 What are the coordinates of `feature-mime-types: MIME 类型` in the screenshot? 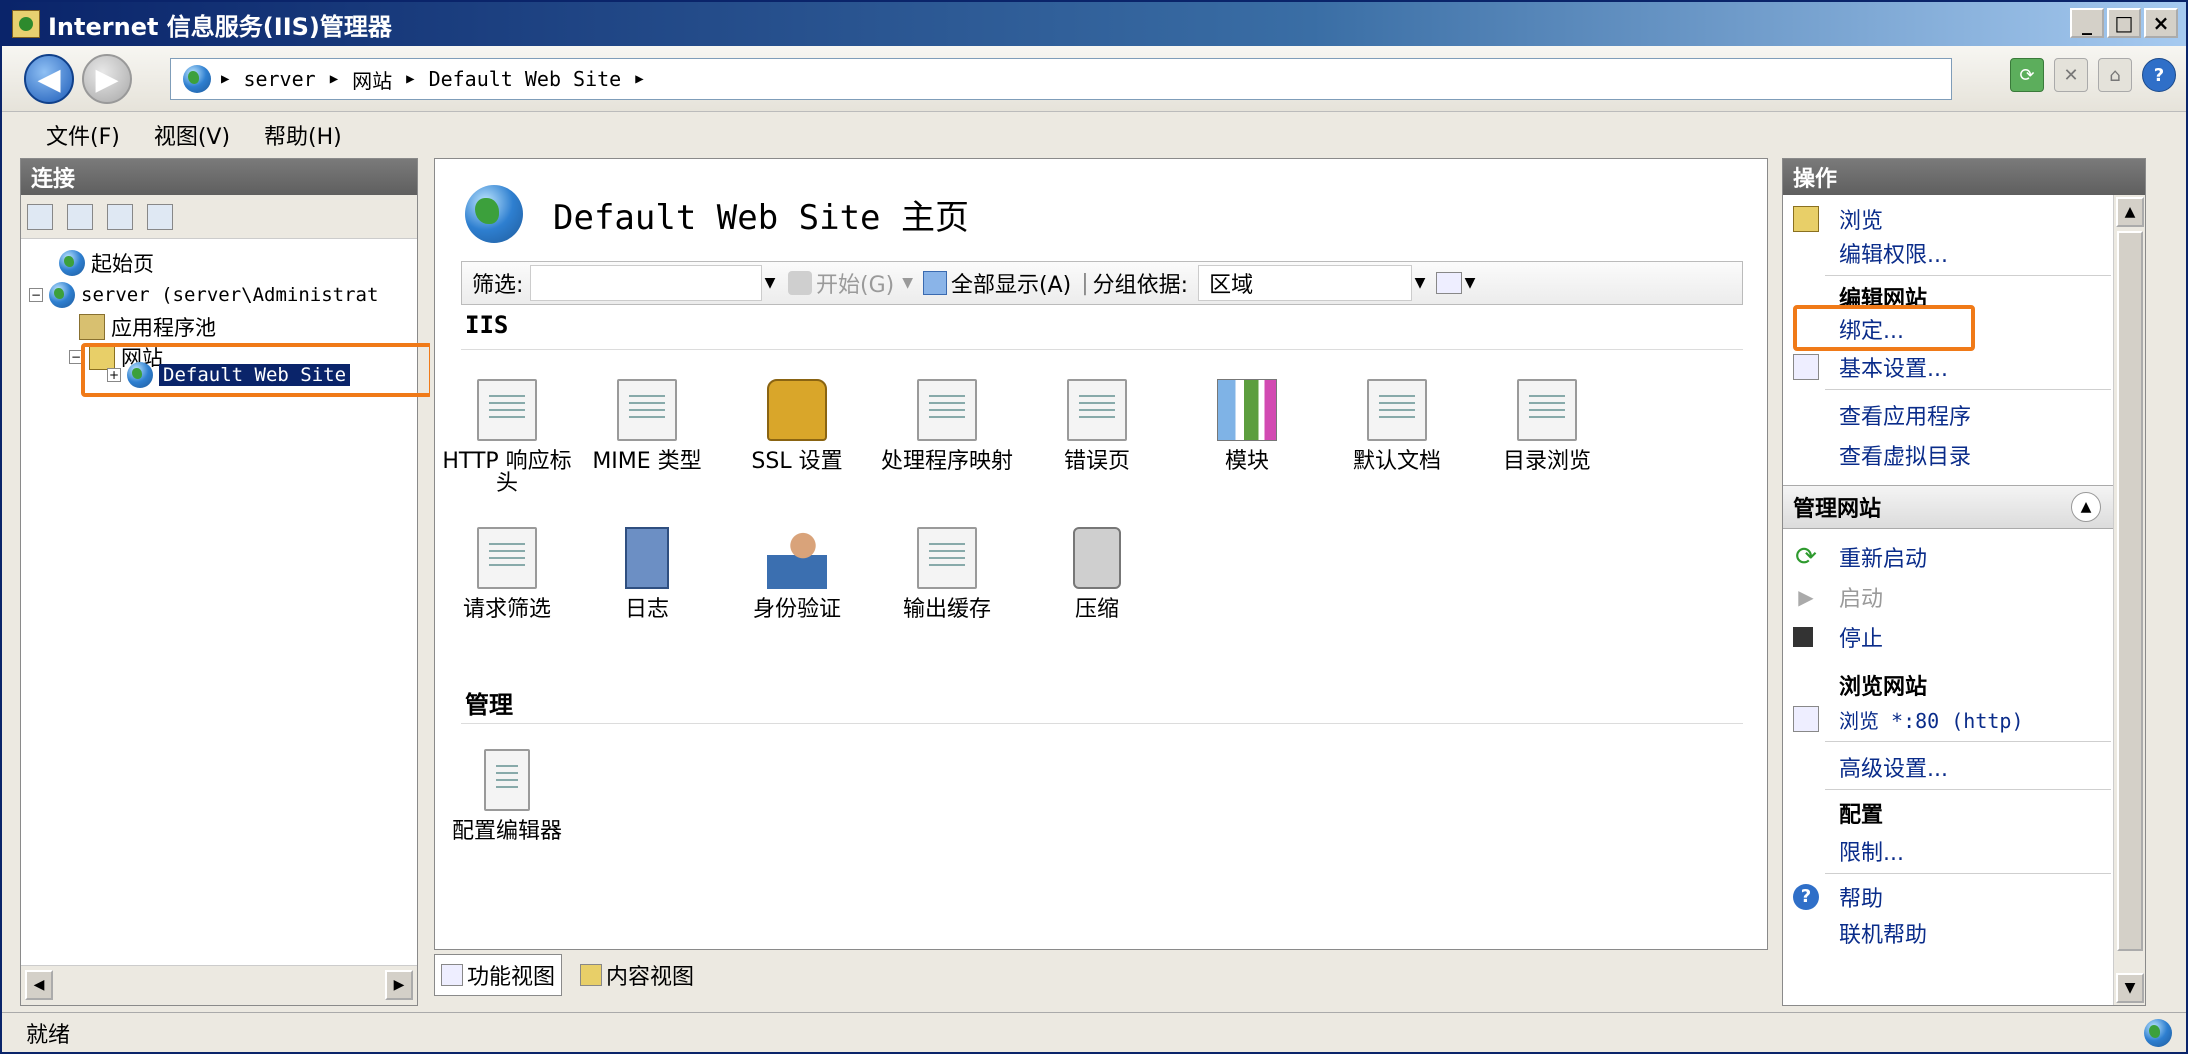 It's located at (647, 426).